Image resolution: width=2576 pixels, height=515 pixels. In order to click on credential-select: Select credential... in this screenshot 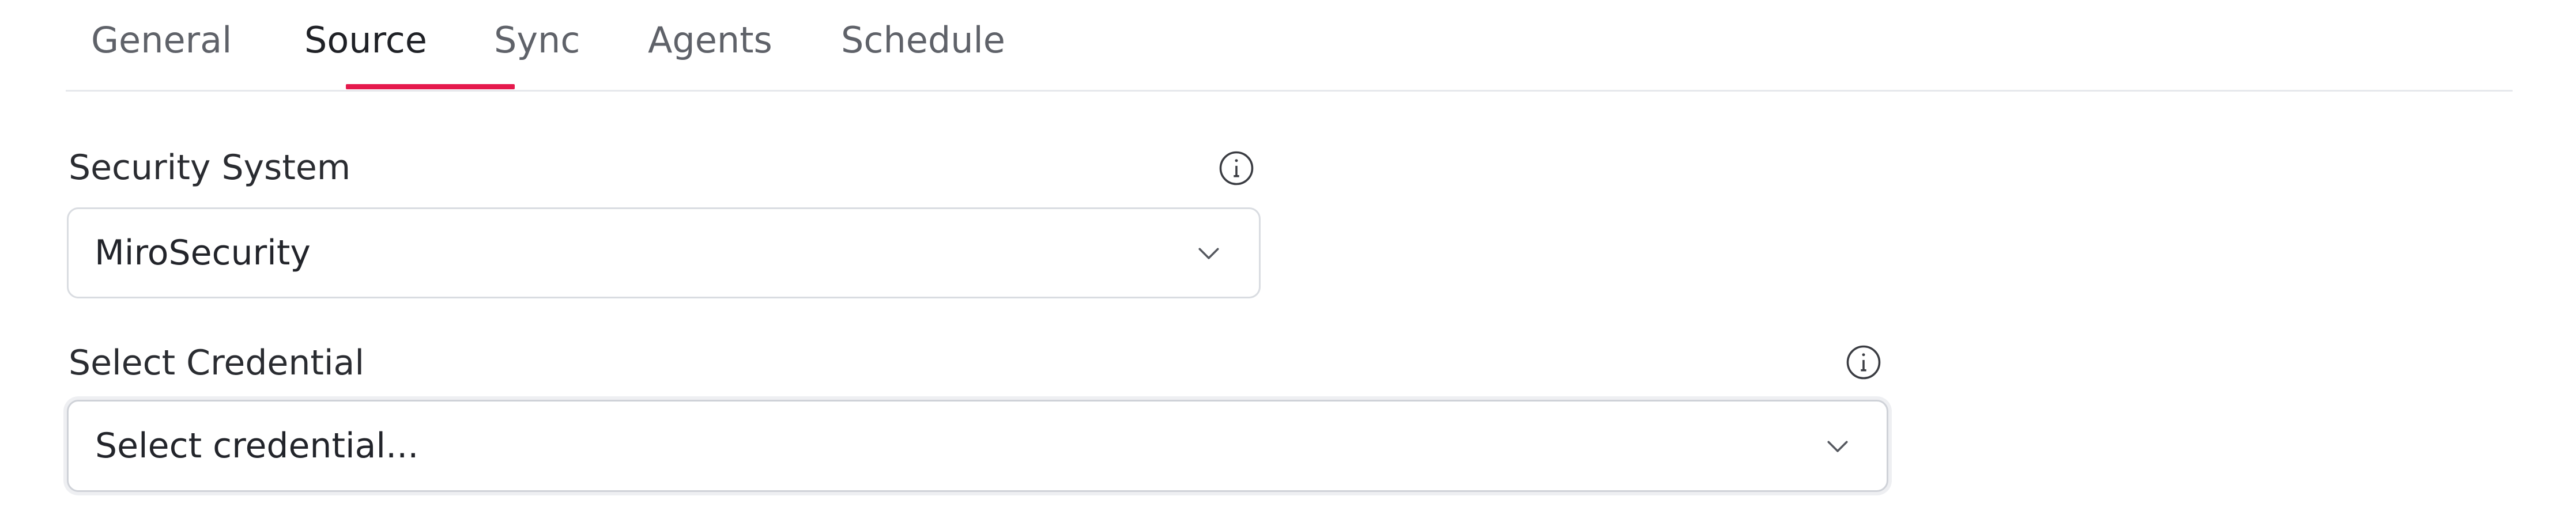, I will do `click(977, 446)`.